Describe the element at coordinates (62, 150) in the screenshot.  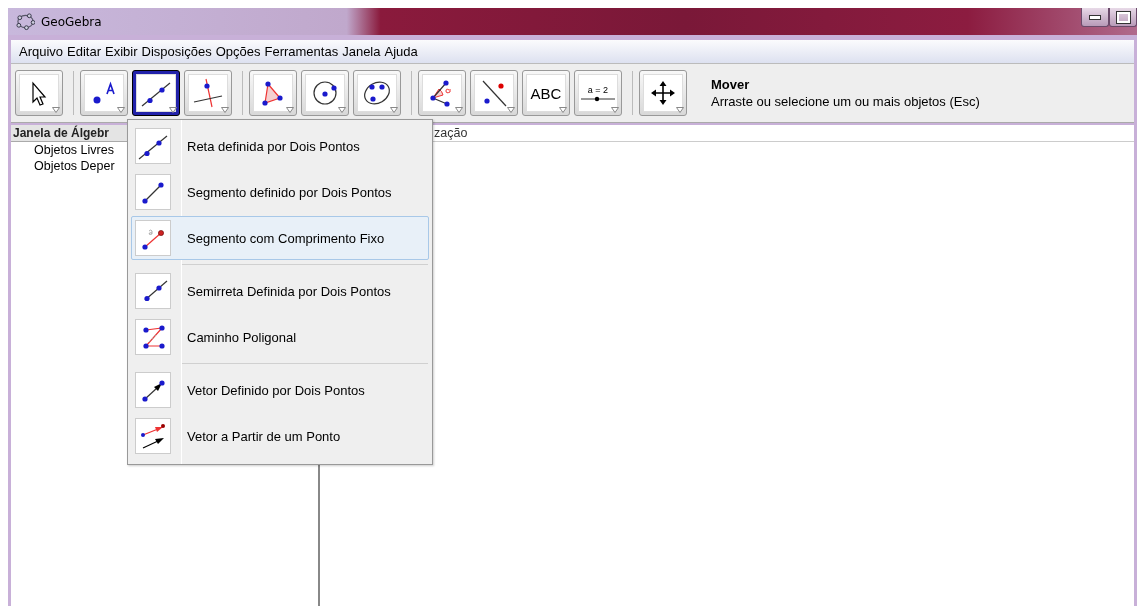
I see `tree-item: Objetos Livres` at that location.